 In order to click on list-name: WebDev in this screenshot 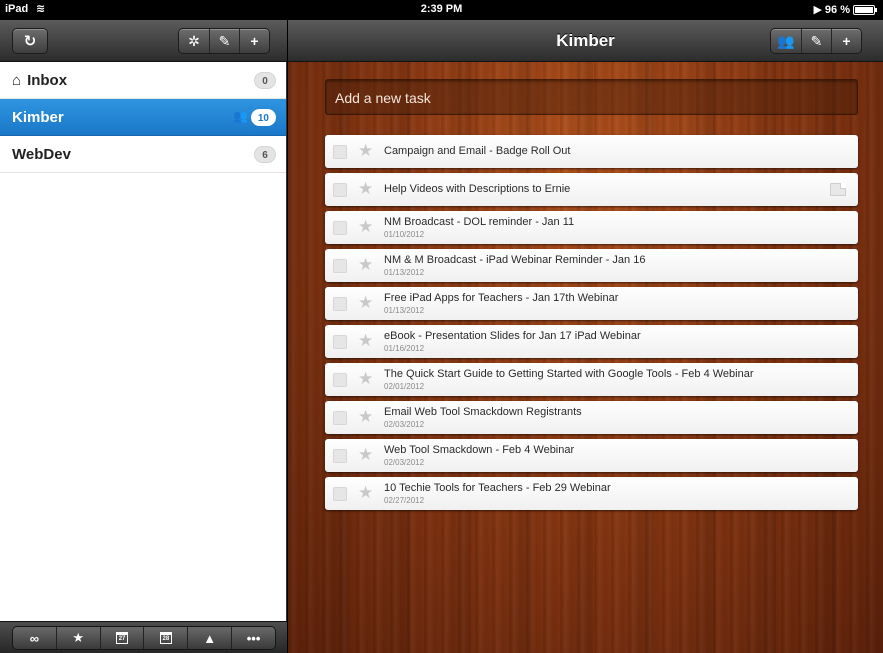, I will do `click(41, 154)`.